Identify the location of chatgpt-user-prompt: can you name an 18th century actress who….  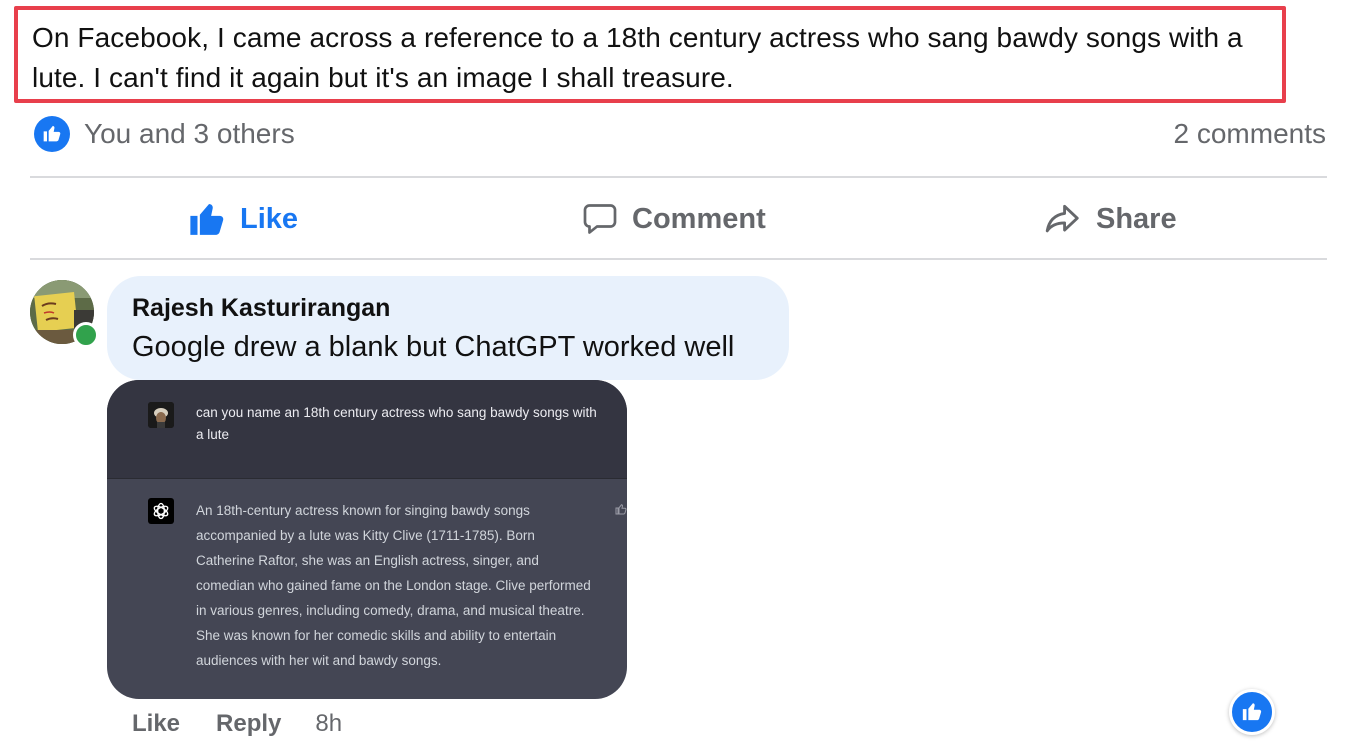
(396, 423).